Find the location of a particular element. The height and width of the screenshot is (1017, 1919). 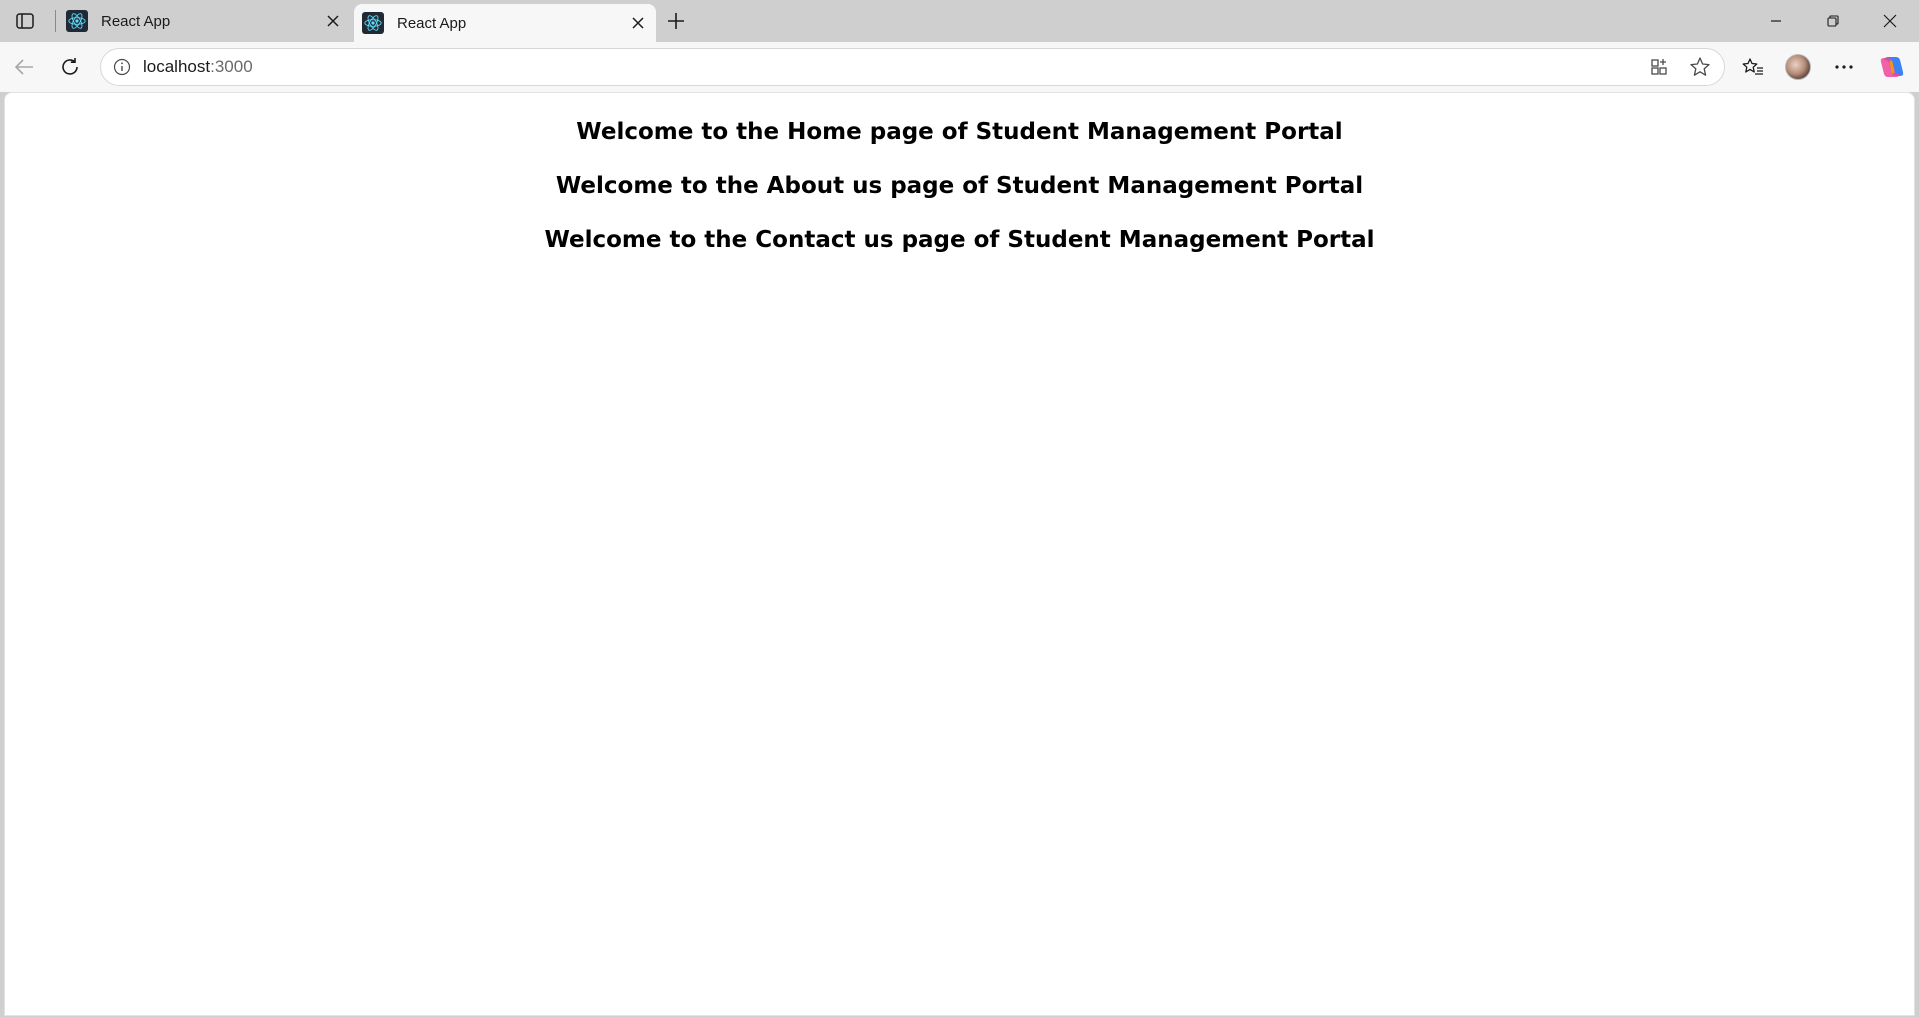

new-tab-button is located at coordinates (676, 21).